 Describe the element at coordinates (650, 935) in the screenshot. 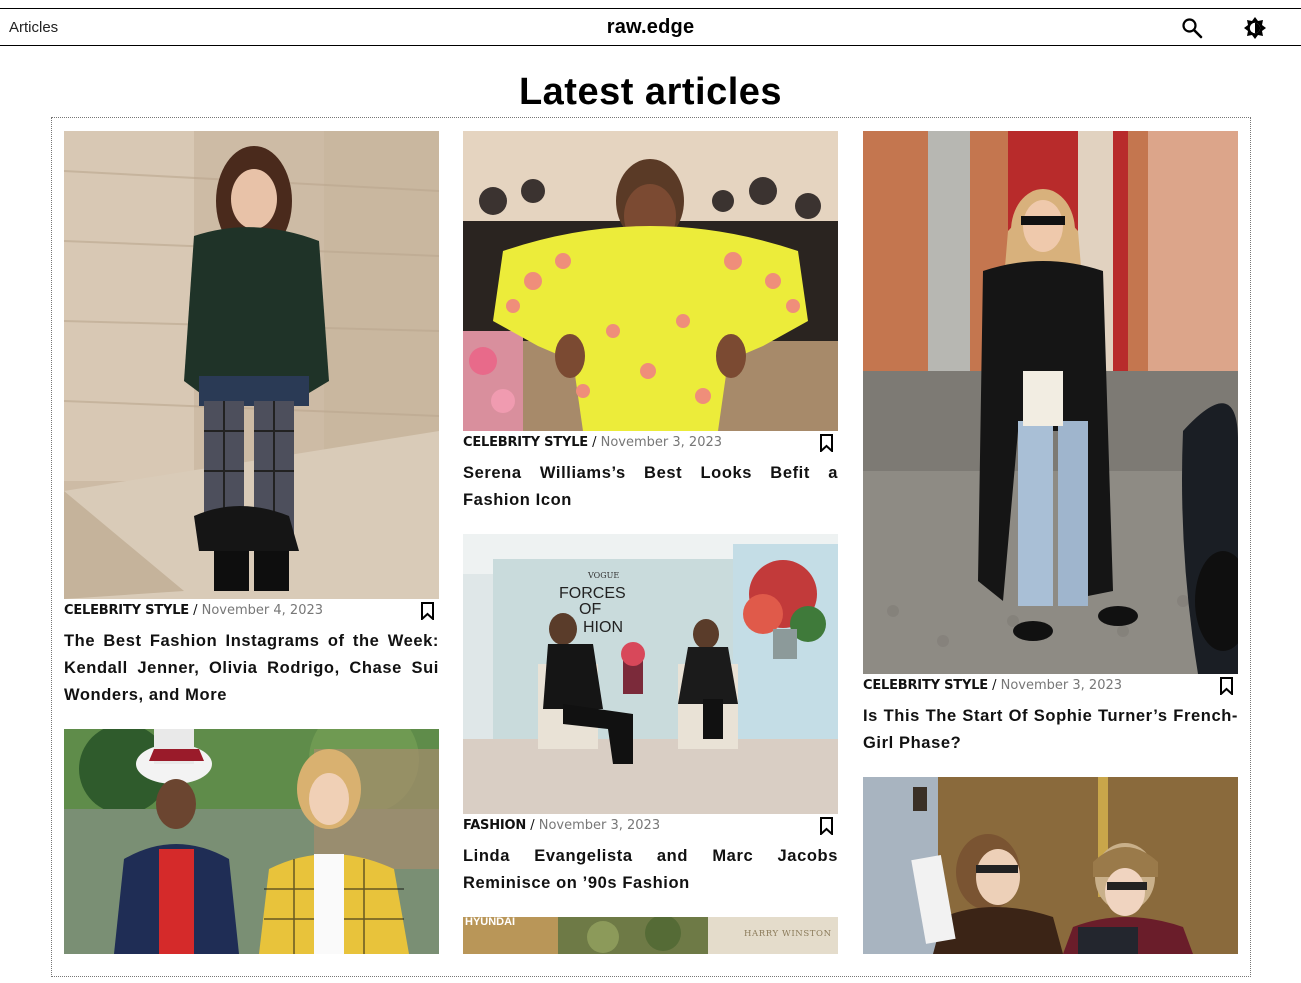

I see `article-image: HYUNDAI HARRY WINSTON` at that location.